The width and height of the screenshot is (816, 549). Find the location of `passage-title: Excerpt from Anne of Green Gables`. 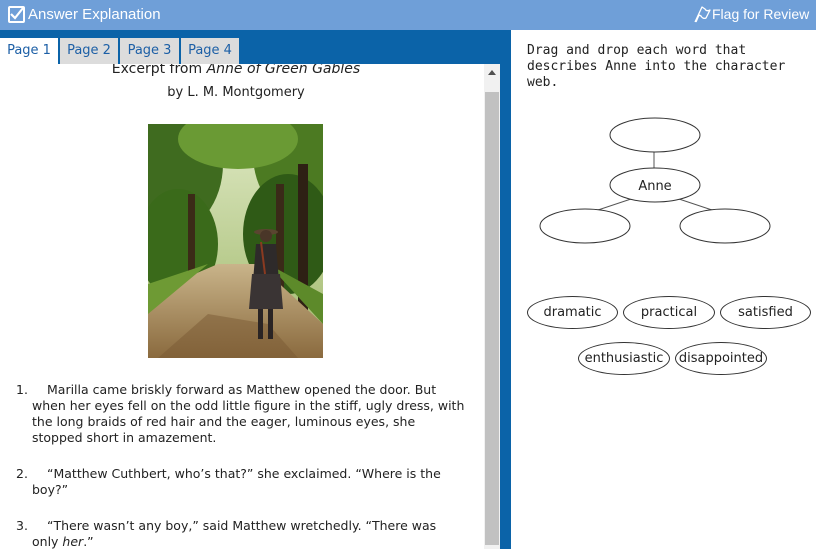

passage-title: Excerpt from Anne of Green Gables is located at coordinates (236, 70).